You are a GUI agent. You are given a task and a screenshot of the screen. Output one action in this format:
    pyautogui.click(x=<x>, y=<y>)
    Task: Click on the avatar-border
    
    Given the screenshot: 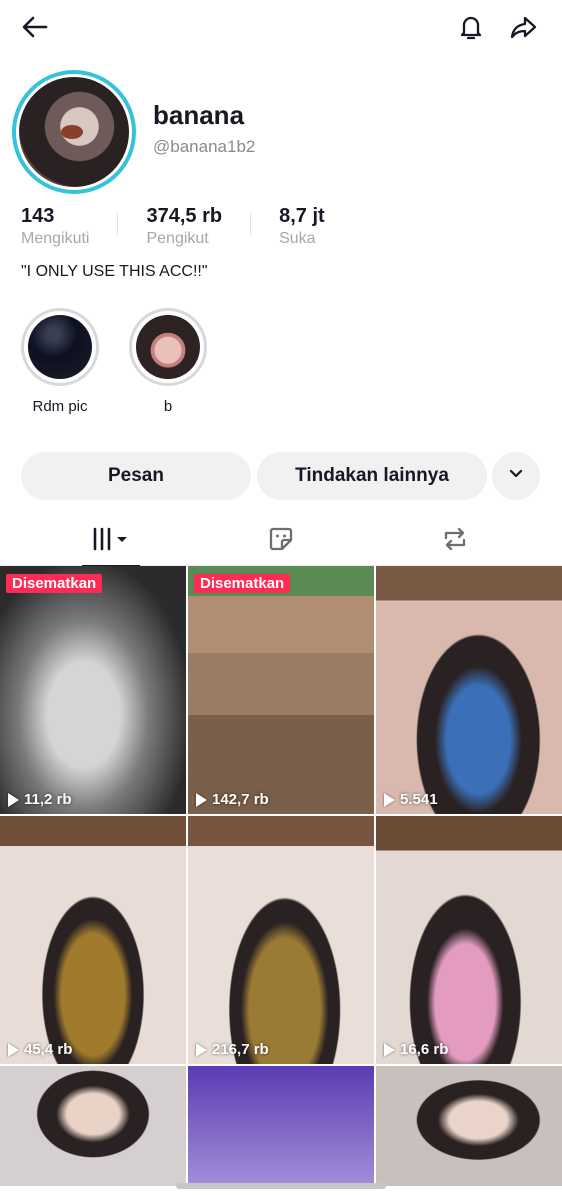 What is the action you would take?
    pyautogui.click(x=74, y=132)
    